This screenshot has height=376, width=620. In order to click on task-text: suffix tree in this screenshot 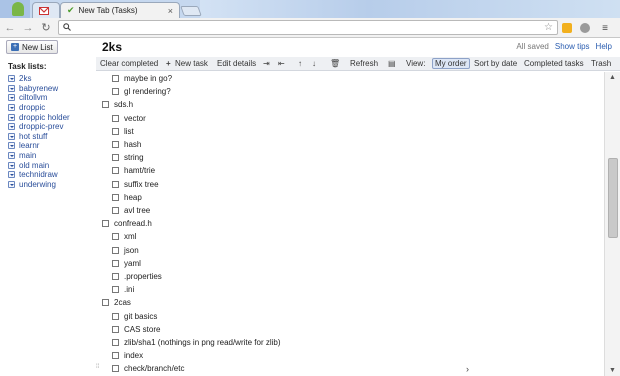, I will do `click(141, 184)`.